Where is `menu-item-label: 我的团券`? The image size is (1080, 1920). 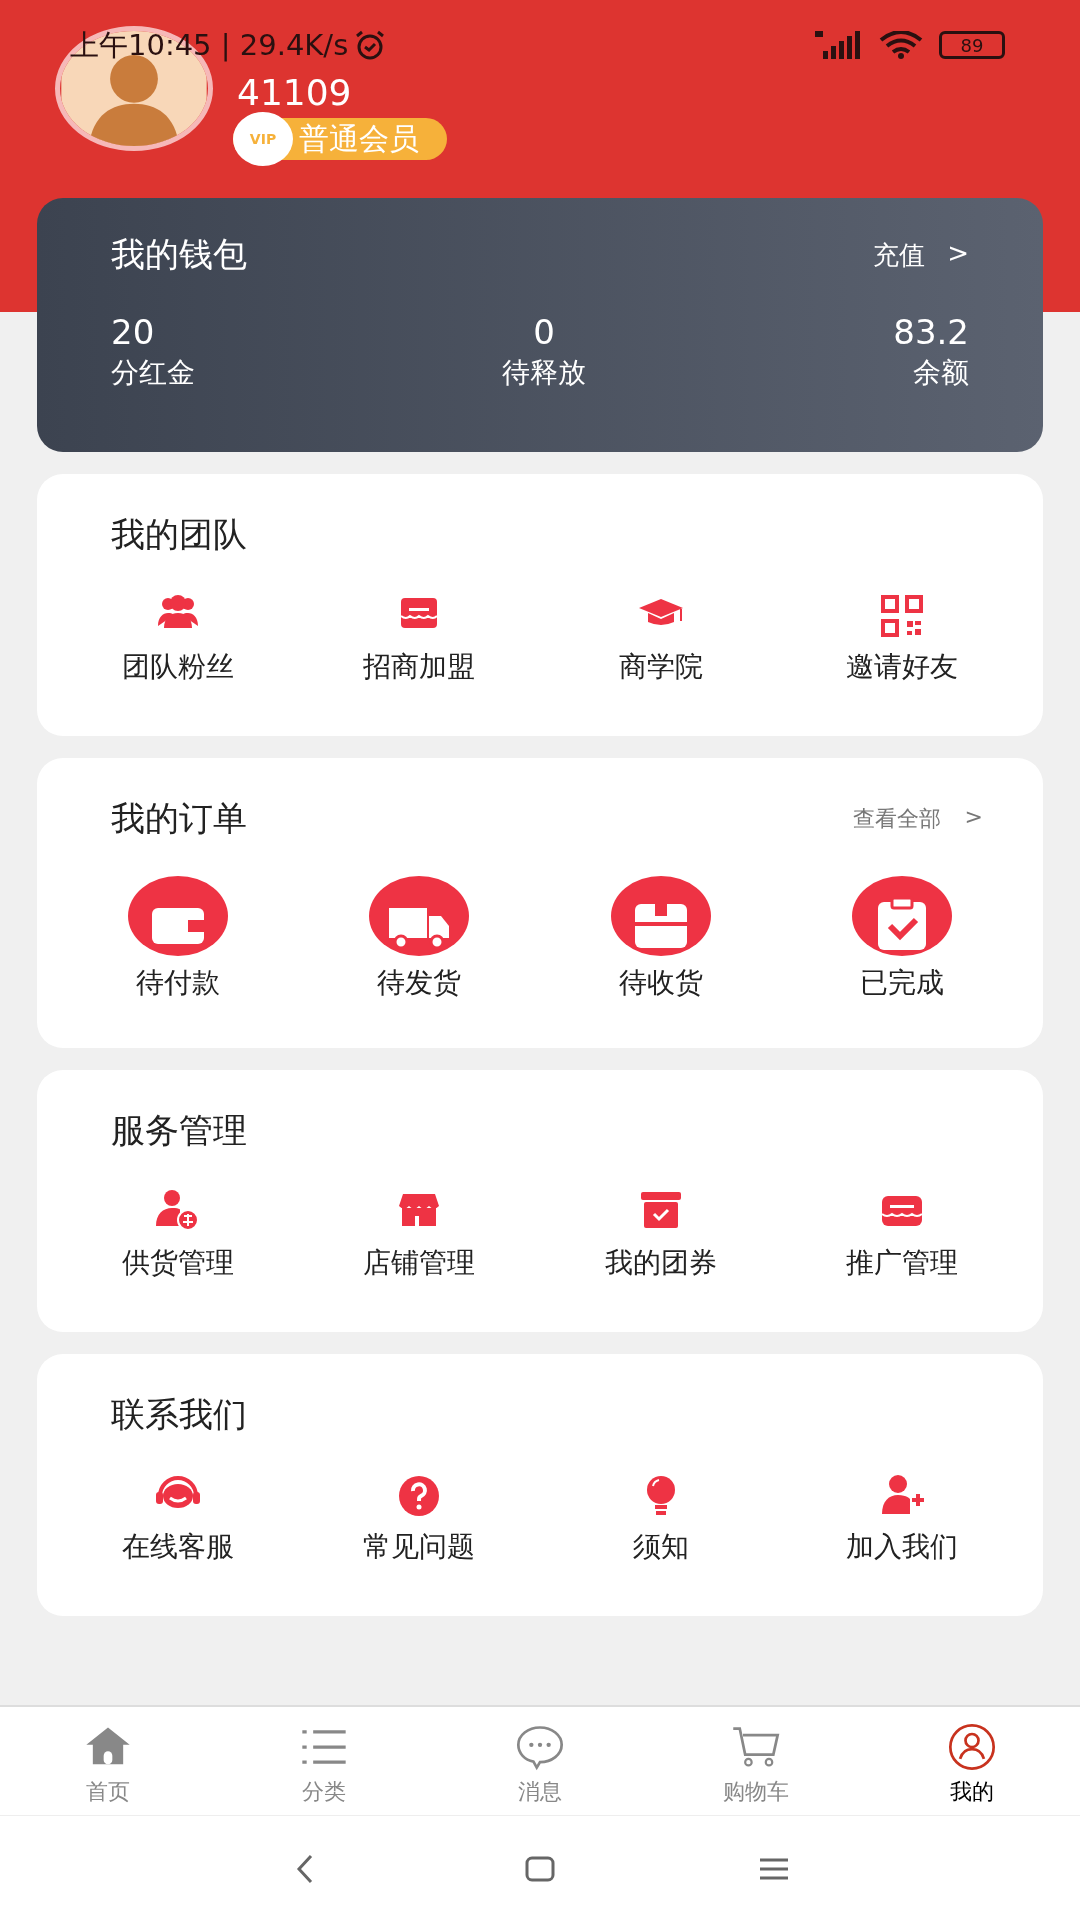
menu-item-label: 我的团券 is located at coordinates (660, 1263).